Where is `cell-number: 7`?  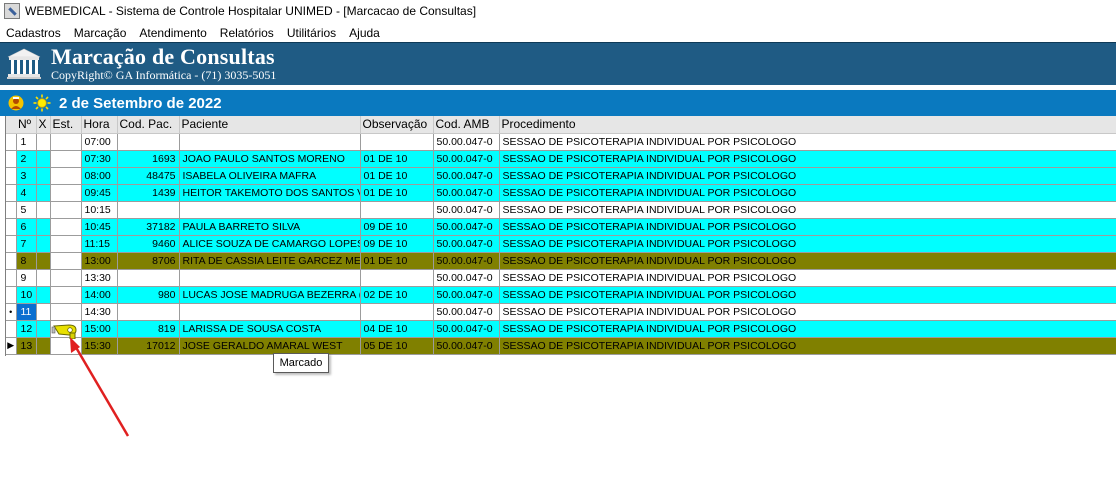 cell-number: 7 is located at coordinates (26, 244).